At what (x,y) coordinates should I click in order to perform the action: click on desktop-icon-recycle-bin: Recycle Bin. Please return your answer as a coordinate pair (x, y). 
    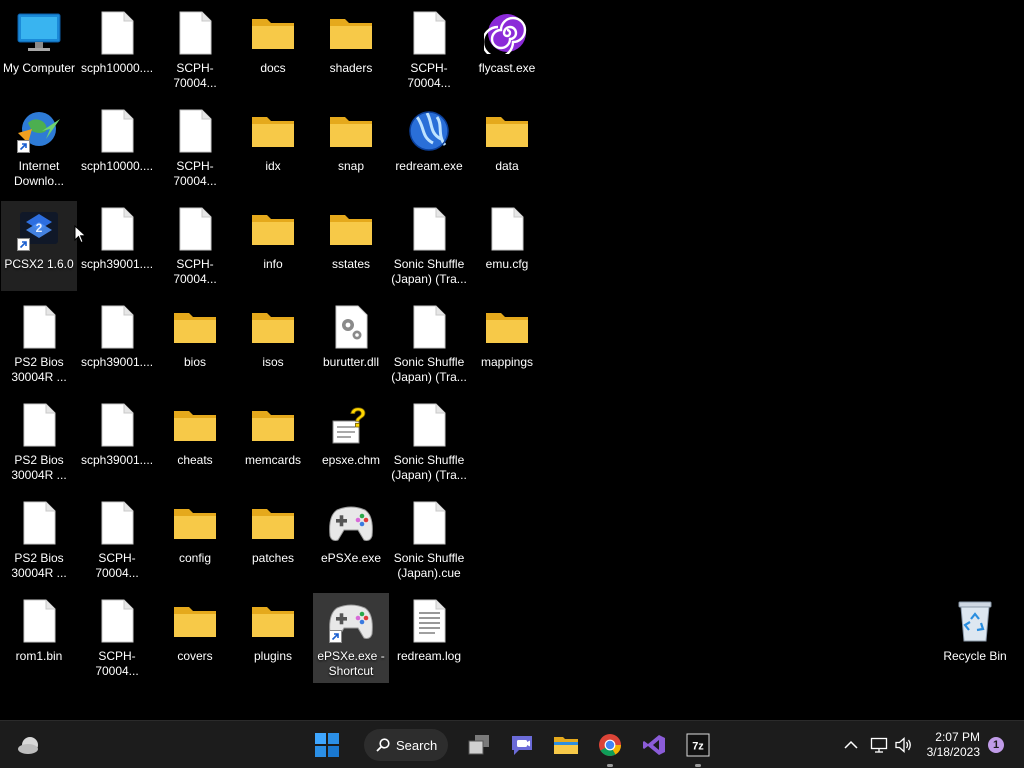
    Looking at the image, I should click on (975, 638).